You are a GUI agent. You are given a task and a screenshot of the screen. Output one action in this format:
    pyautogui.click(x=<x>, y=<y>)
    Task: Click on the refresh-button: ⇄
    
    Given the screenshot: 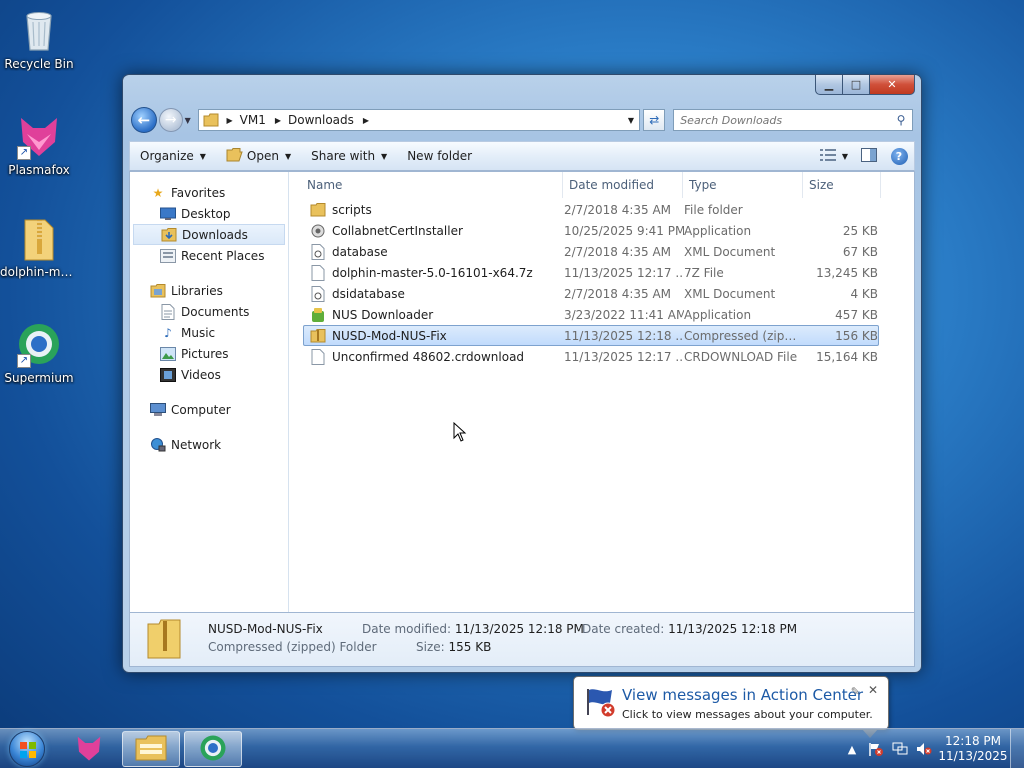 What is the action you would take?
    pyautogui.click(x=654, y=120)
    